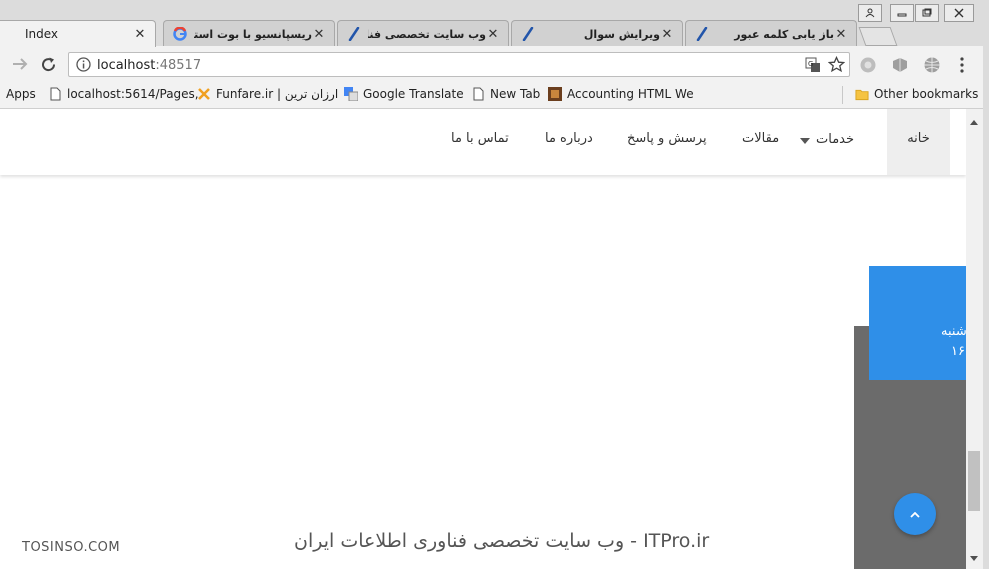 The height and width of the screenshot is (569, 989). What do you see at coordinates (962, 66) in the screenshot?
I see `menu-kebab-icon` at bounding box center [962, 66].